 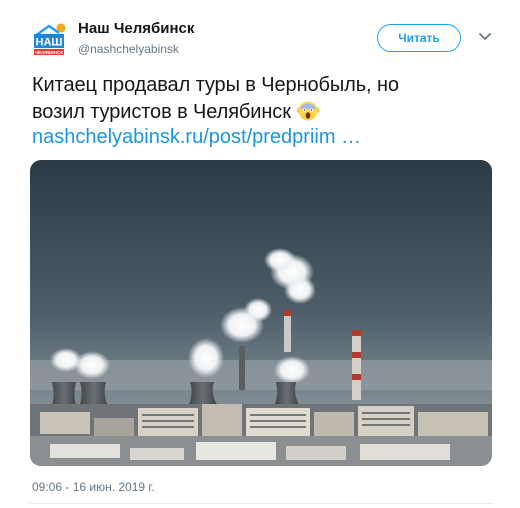 I want to click on display-name: Наш Челябинск, so click(x=136, y=28).